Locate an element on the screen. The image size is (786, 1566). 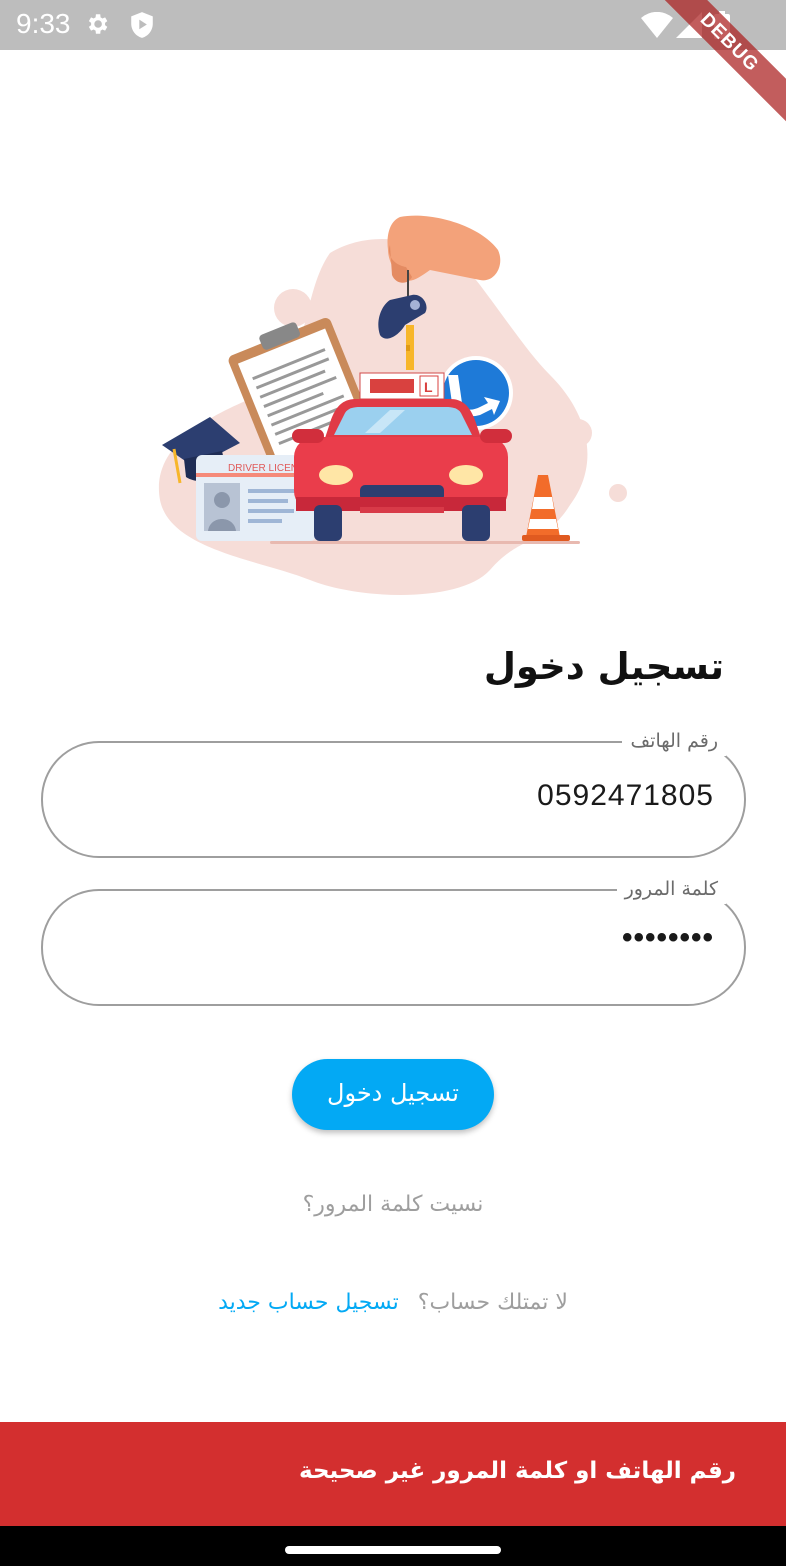
error-snackbar: رقم الهاتف او كلمة المرور غير صحيحة is located at coordinates (393, 1474).